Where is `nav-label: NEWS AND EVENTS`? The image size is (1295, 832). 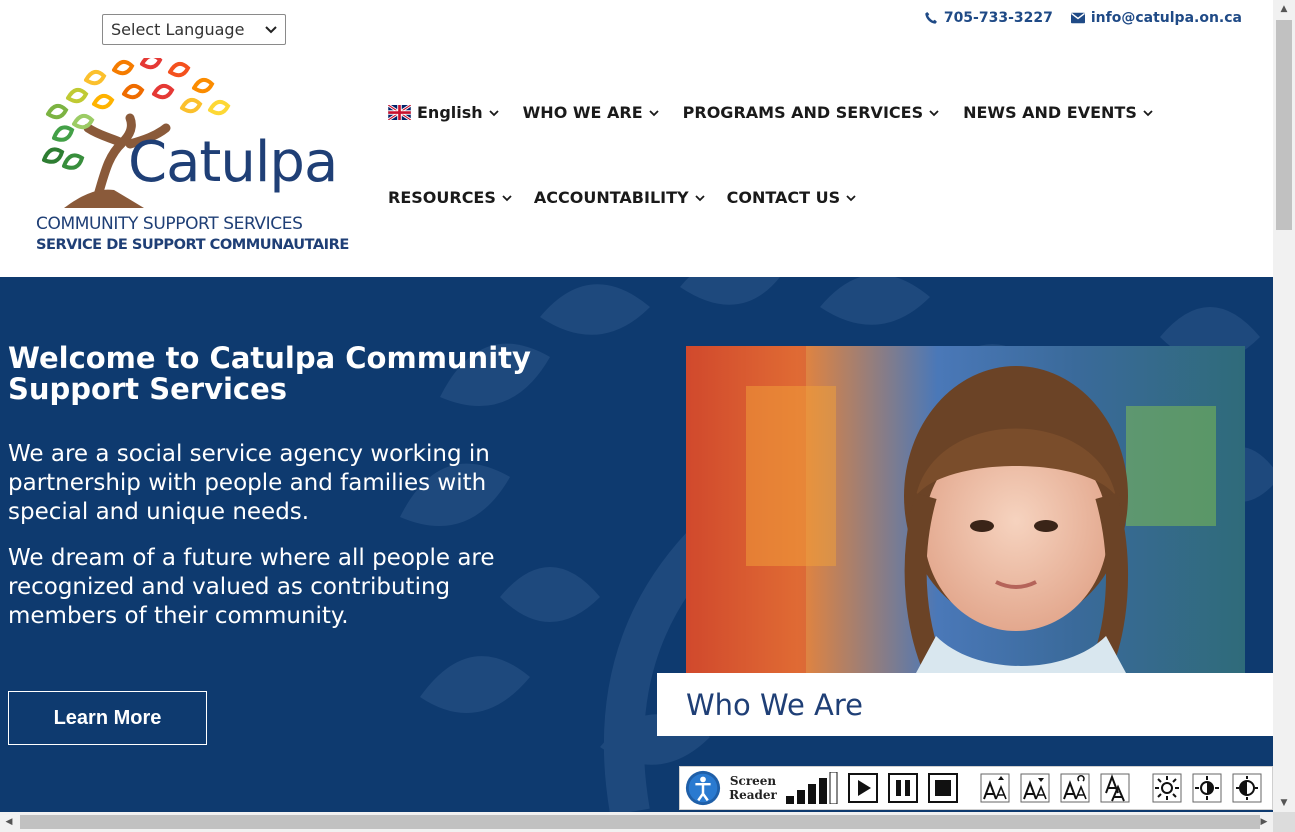
nav-label: NEWS AND EVENTS is located at coordinates (1050, 112).